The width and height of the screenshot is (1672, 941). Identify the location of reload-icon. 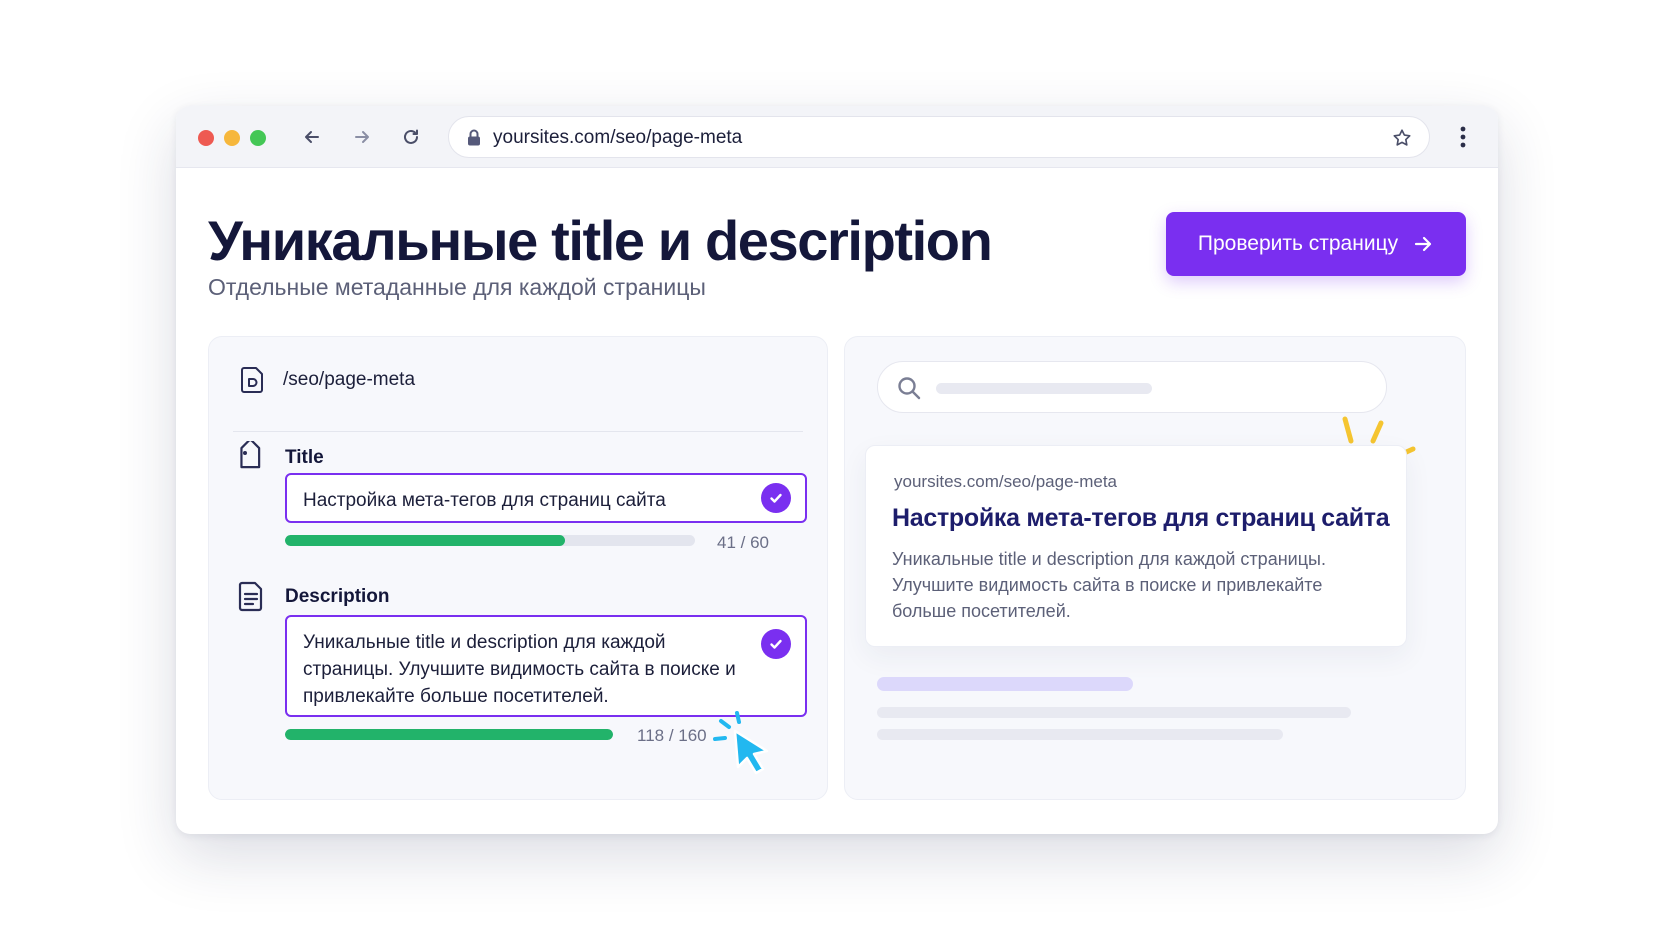
(411, 136).